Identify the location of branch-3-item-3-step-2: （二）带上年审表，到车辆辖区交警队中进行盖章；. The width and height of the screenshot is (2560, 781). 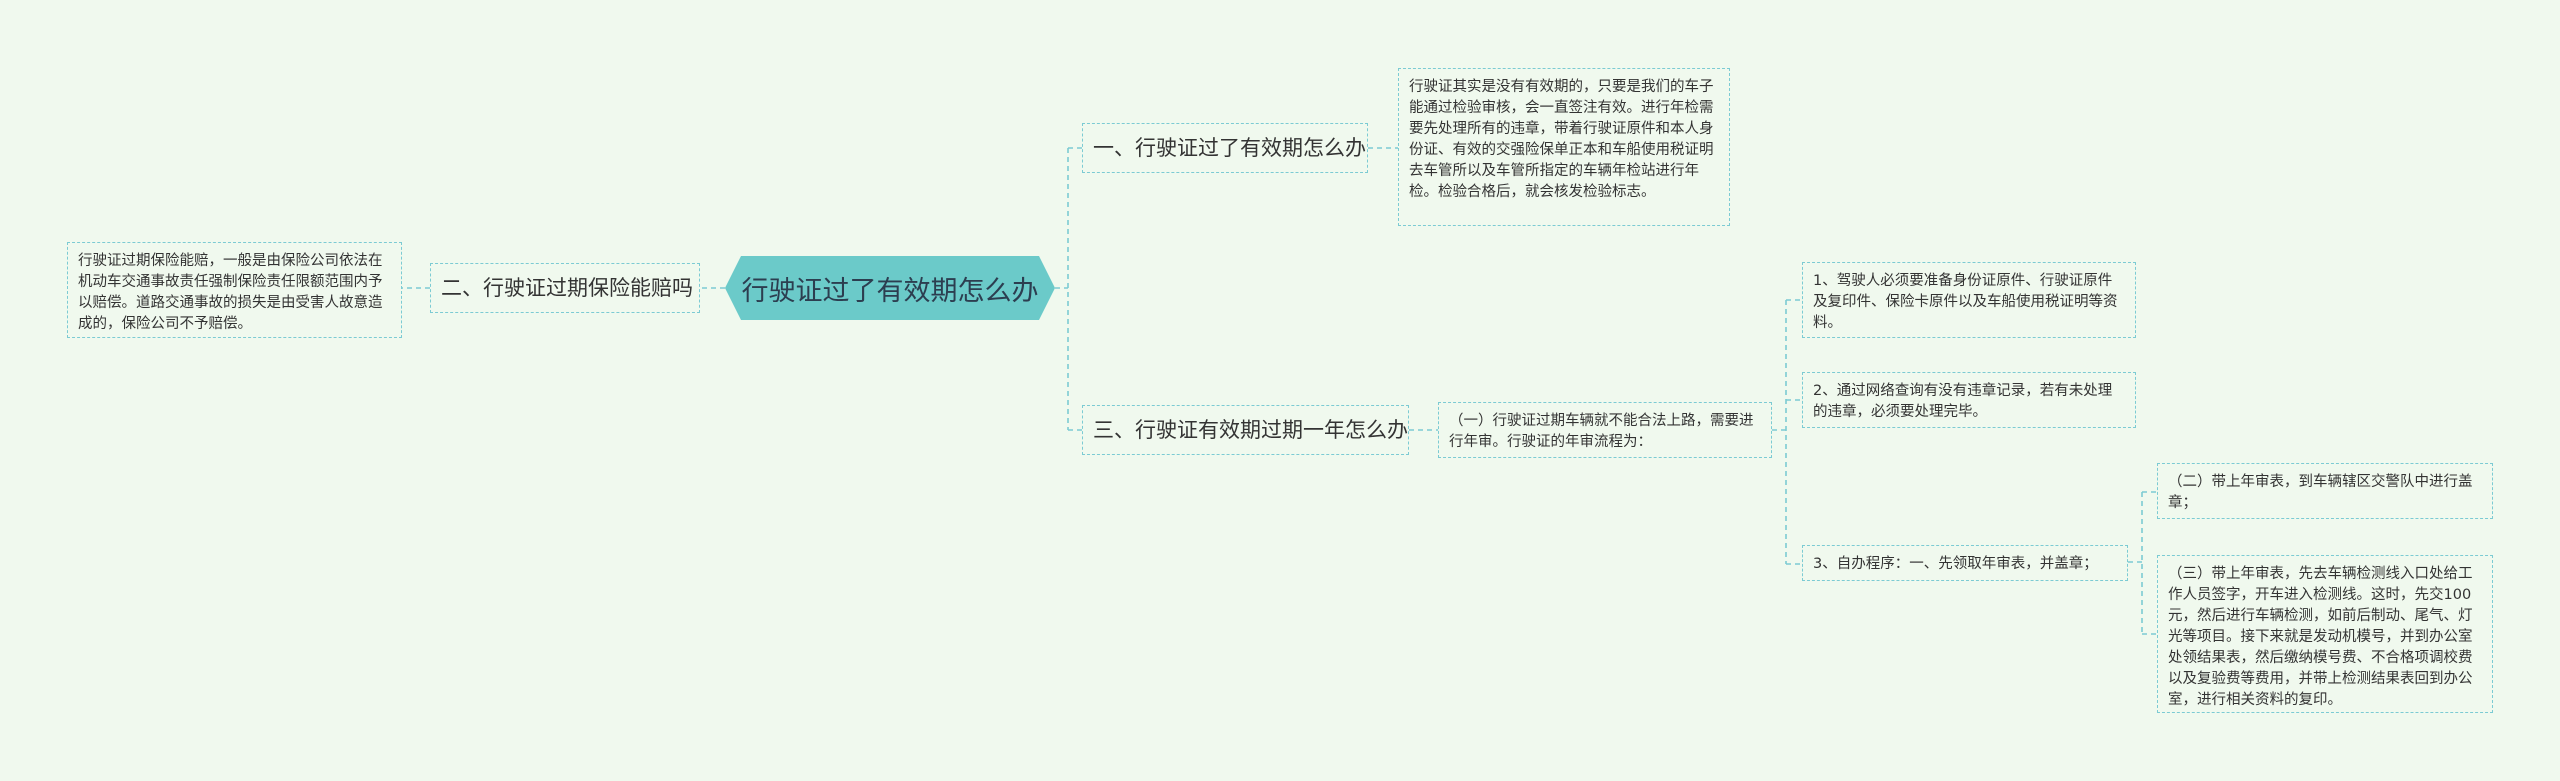
(2325, 491).